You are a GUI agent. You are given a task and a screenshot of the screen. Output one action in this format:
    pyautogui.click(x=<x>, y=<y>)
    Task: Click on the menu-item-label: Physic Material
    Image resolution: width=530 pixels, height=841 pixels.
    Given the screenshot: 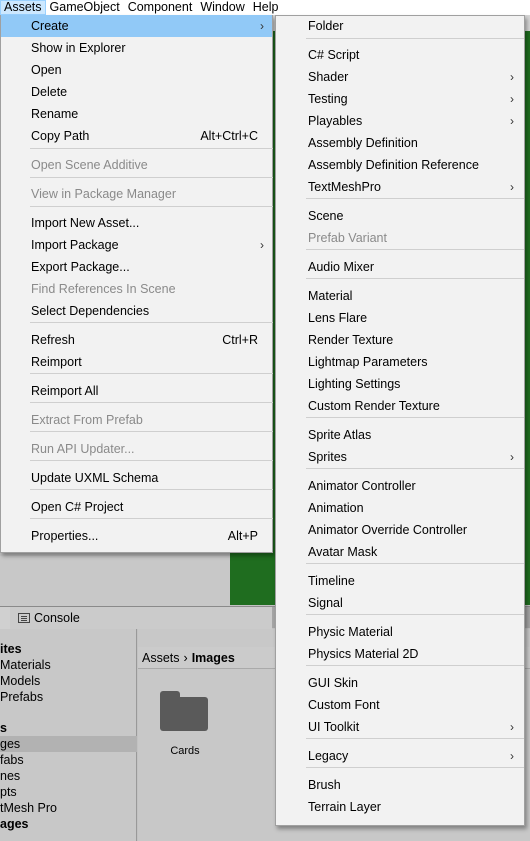 What is the action you would take?
    pyautogui.click(x=350, y=632)
    